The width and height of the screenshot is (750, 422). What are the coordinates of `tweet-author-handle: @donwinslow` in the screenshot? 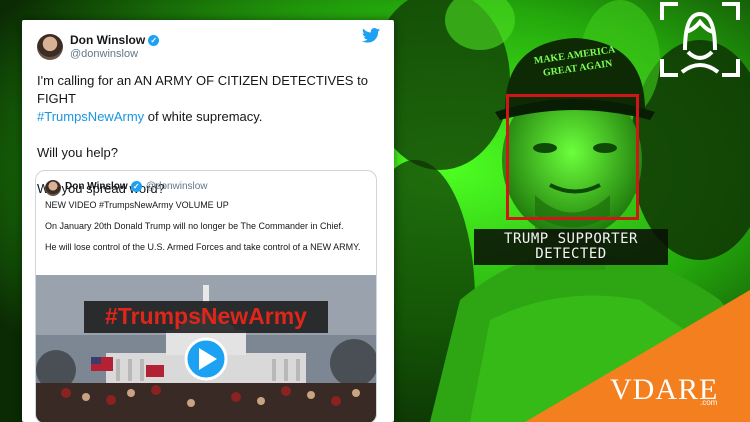 It's located at (104, 54).